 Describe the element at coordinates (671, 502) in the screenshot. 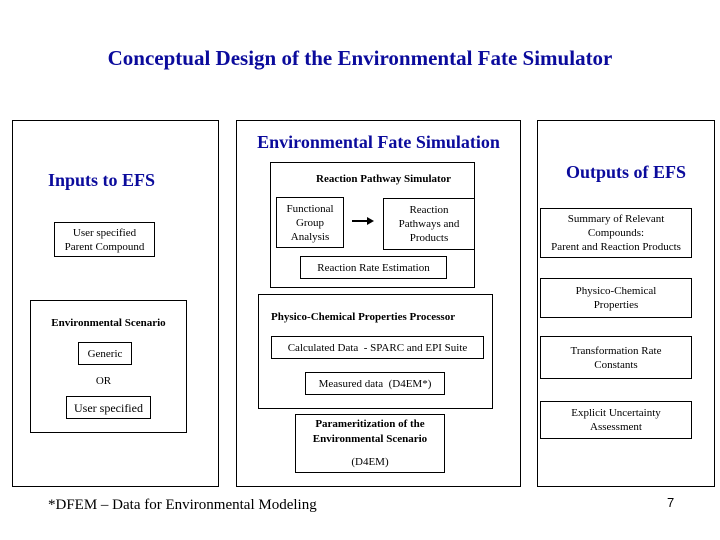

I see `page-number: 7` at that location.